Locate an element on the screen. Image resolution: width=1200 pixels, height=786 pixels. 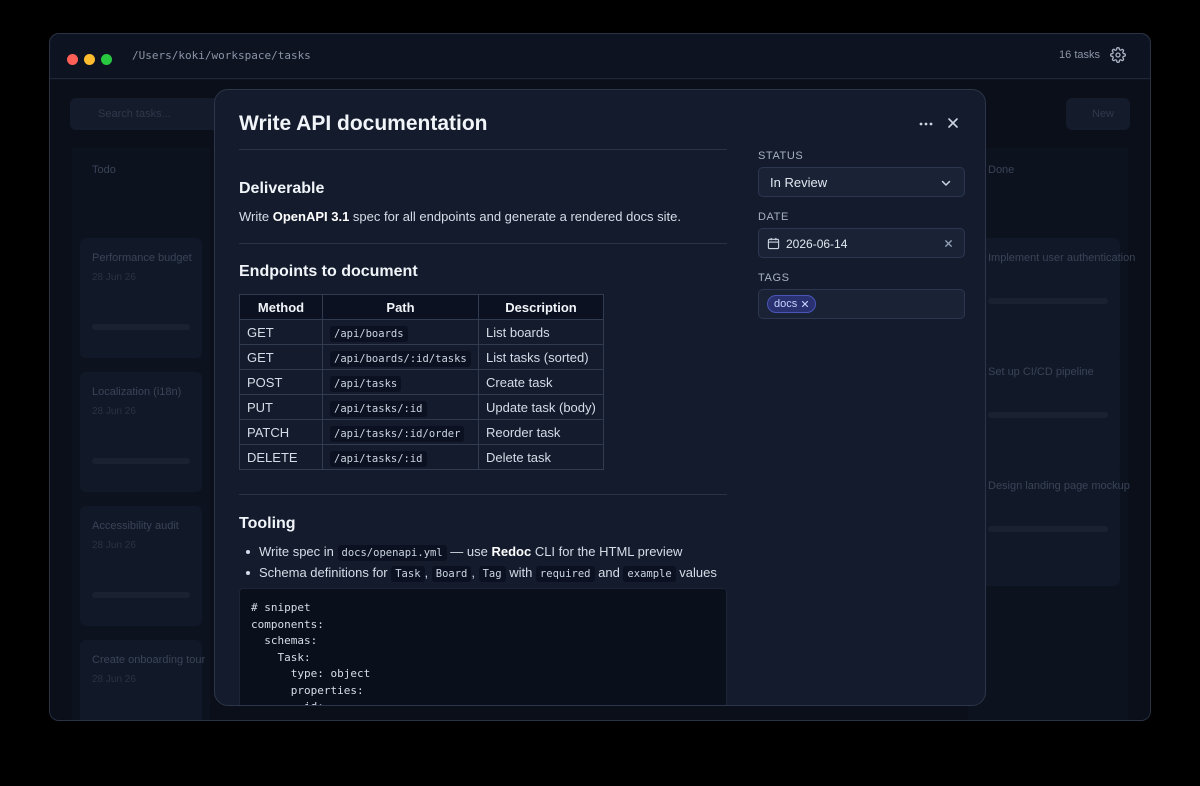
tags-label: TAGS is located at coordinates (774, 278).